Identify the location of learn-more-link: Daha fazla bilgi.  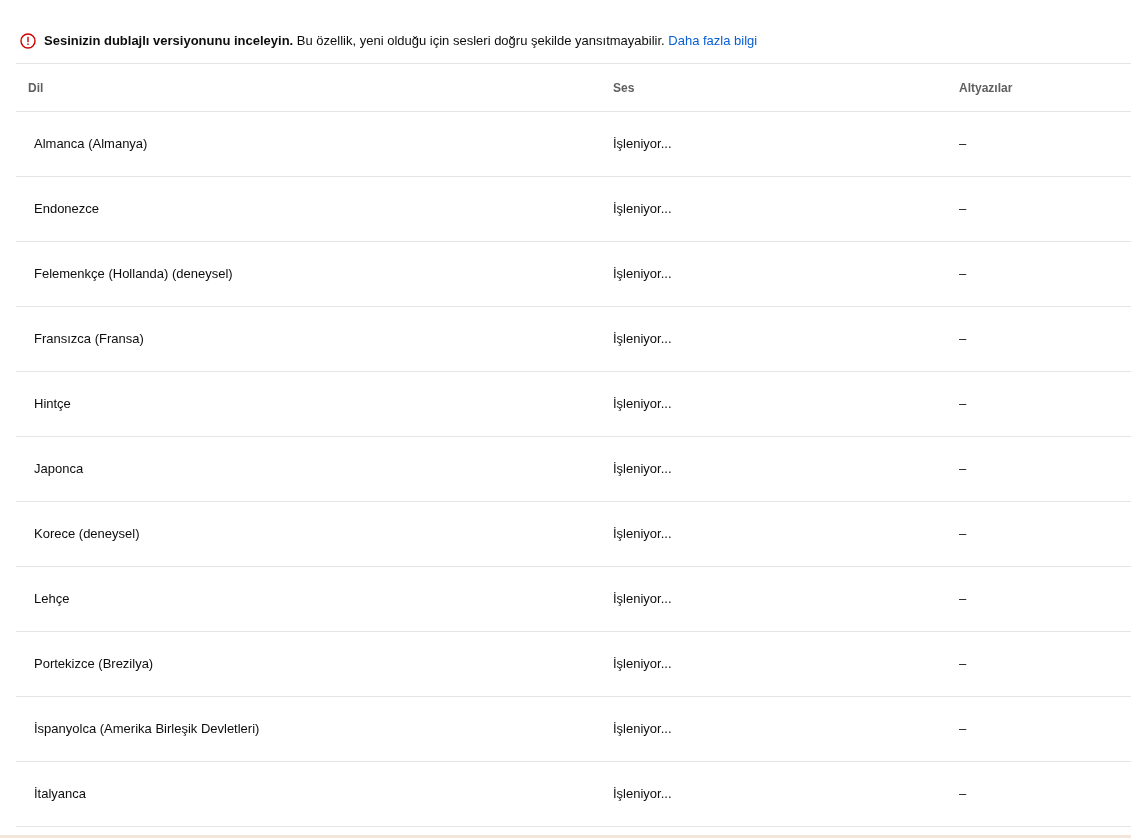
(713, 41).